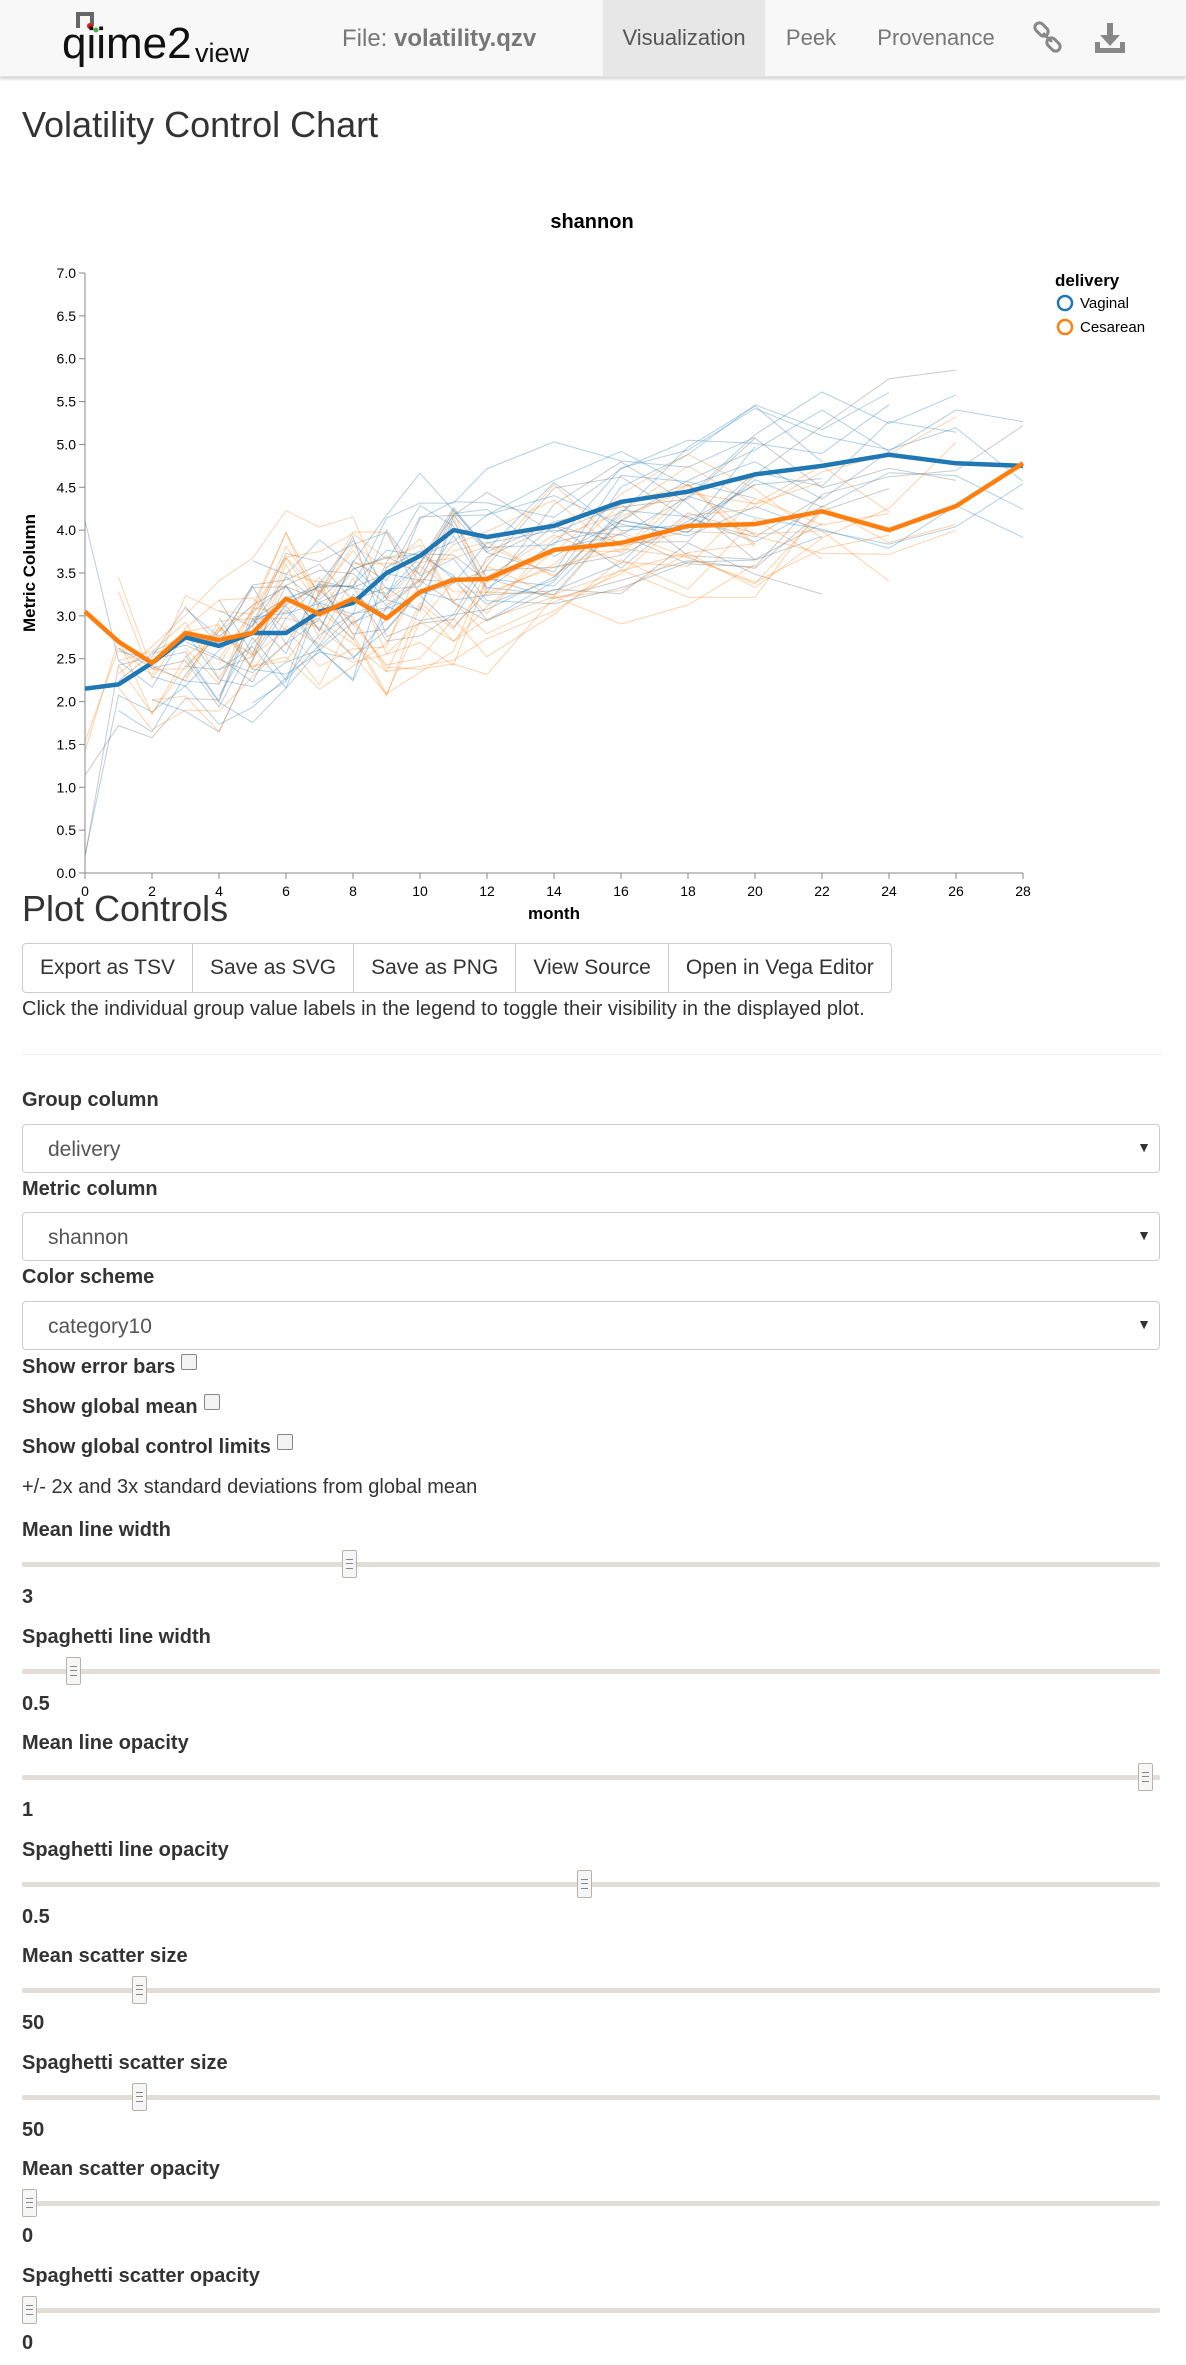 This screenshot has width=1186, height=2365. Describe the element at coordinates (28, 1810) in the screenshot. I see `mean-line-opacity-value: 1` at that location.